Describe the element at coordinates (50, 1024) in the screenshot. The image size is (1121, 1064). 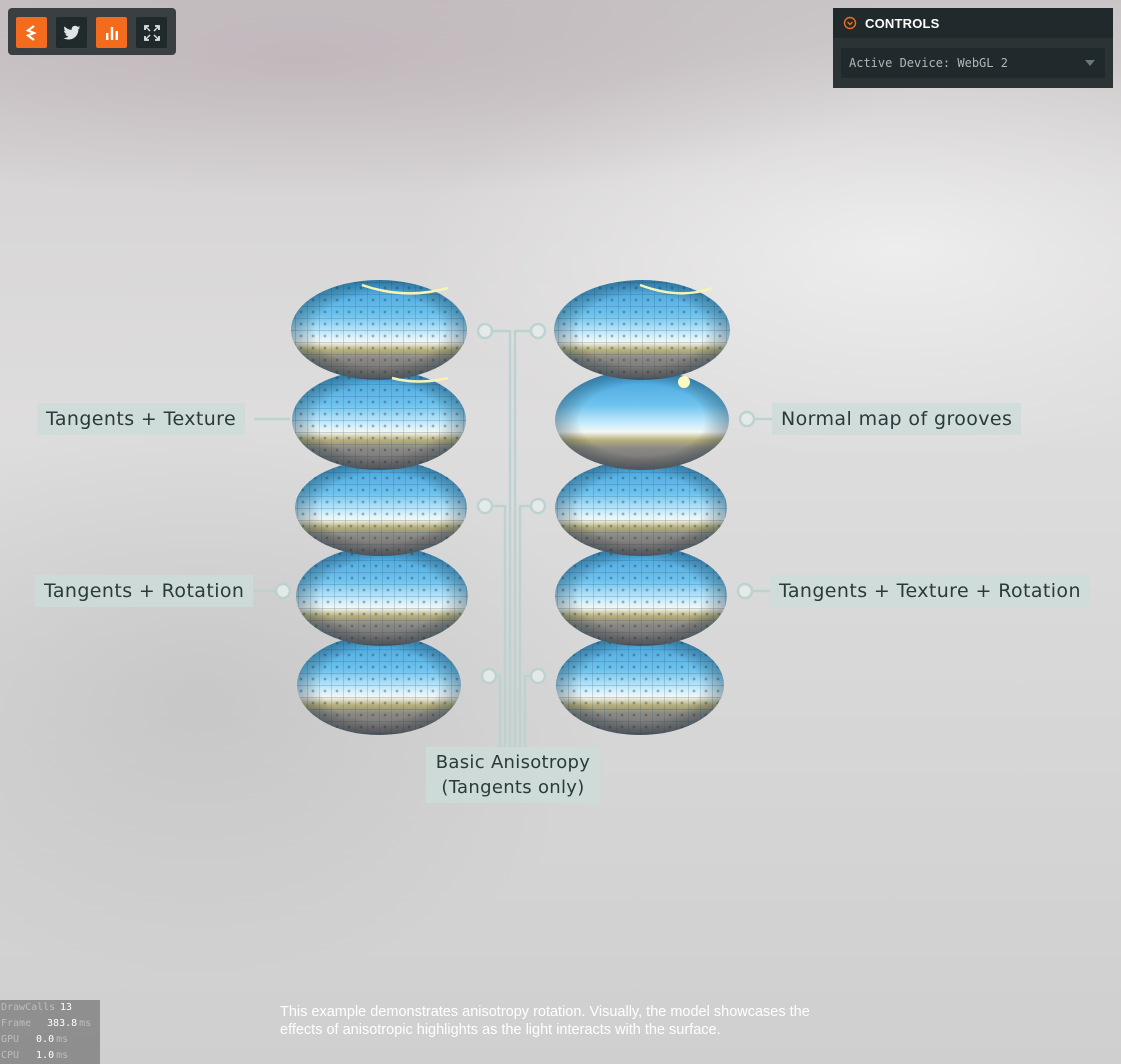
I see `stat-frame: Frame 383.8 ms` at that location.